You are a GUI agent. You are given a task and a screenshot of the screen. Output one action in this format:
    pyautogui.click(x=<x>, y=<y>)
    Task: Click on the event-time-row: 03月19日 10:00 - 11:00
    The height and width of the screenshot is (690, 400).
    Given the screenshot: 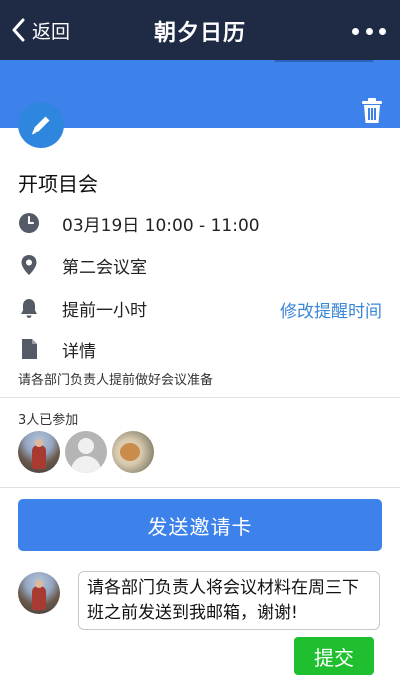 What is the action you would take?
    pyautogui.click(x=139, y=223)
    